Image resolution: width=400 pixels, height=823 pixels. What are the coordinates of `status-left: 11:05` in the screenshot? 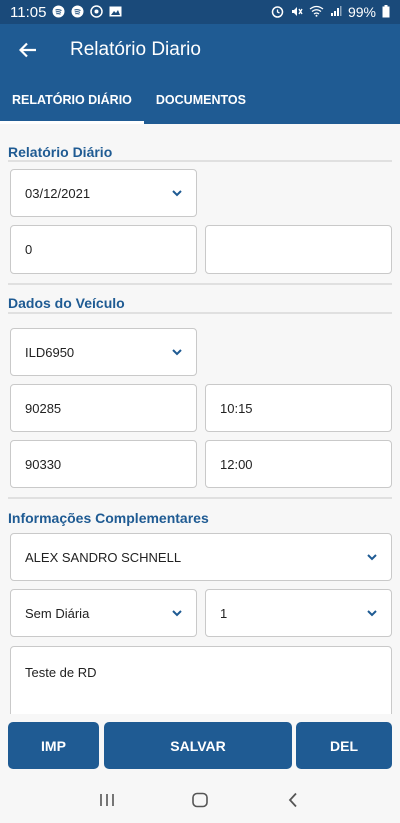 It's located at (66, 12).